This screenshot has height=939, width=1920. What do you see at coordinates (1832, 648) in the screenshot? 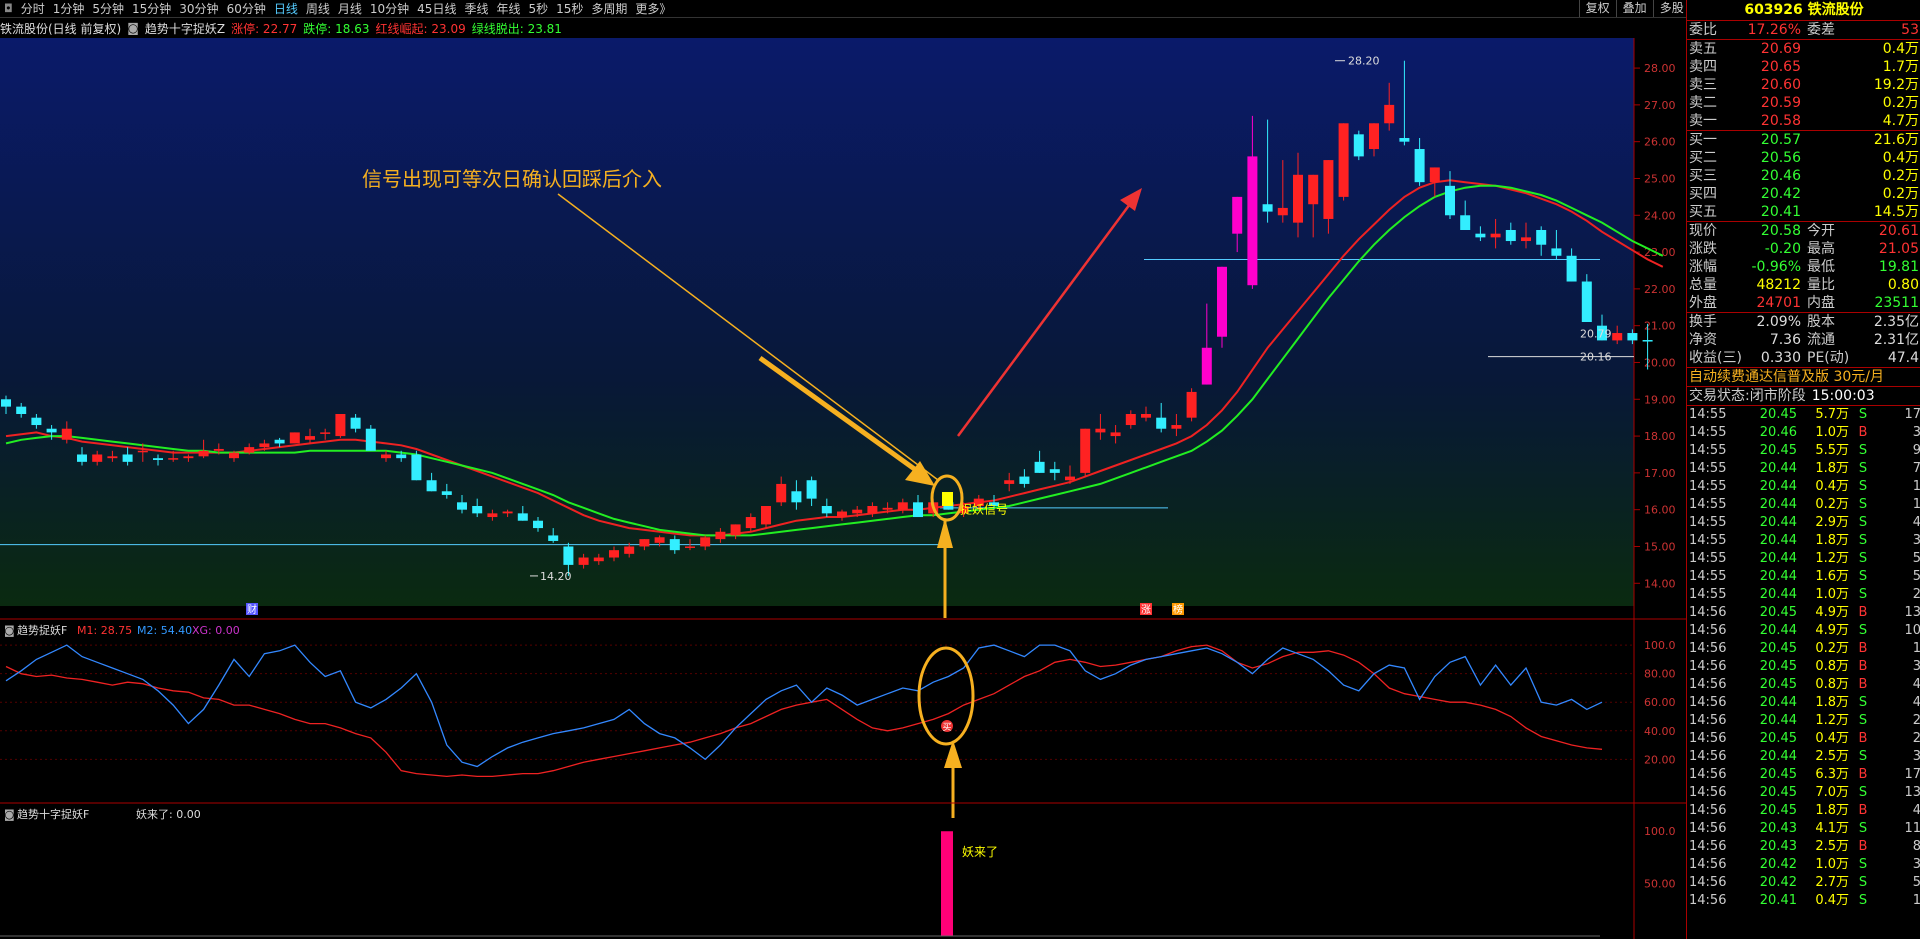
I see `tick-volume: 0.2万` at bounding box center [1832, 648].